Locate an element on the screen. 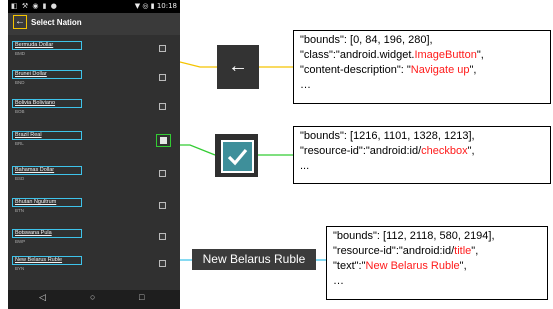  class-line: "class":"android.widget.ImageButton", is located at coordinates (392, 55).